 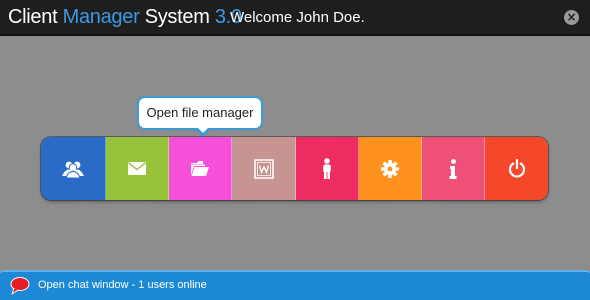 What do you see at coordinates (122, 285) in the screenshot?
I see `chat-link: Open chat window - 1 users online` at bounding box center [122, 285].